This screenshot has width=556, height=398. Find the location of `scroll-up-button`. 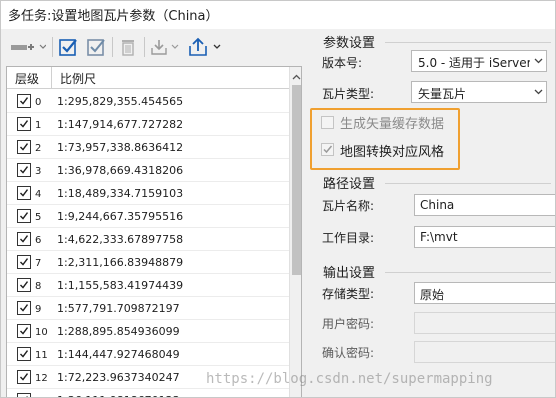

scroll-up-button is located at coordinates (295, 75).